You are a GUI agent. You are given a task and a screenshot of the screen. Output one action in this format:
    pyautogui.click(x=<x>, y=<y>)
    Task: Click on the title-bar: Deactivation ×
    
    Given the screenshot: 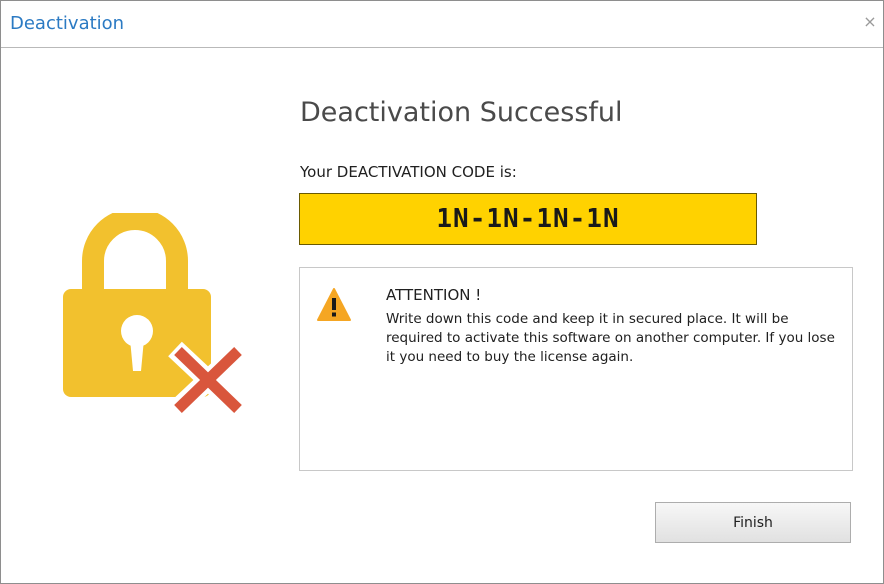 What is the action you would take?
    pyautogui.click(x=442, y=24)
    